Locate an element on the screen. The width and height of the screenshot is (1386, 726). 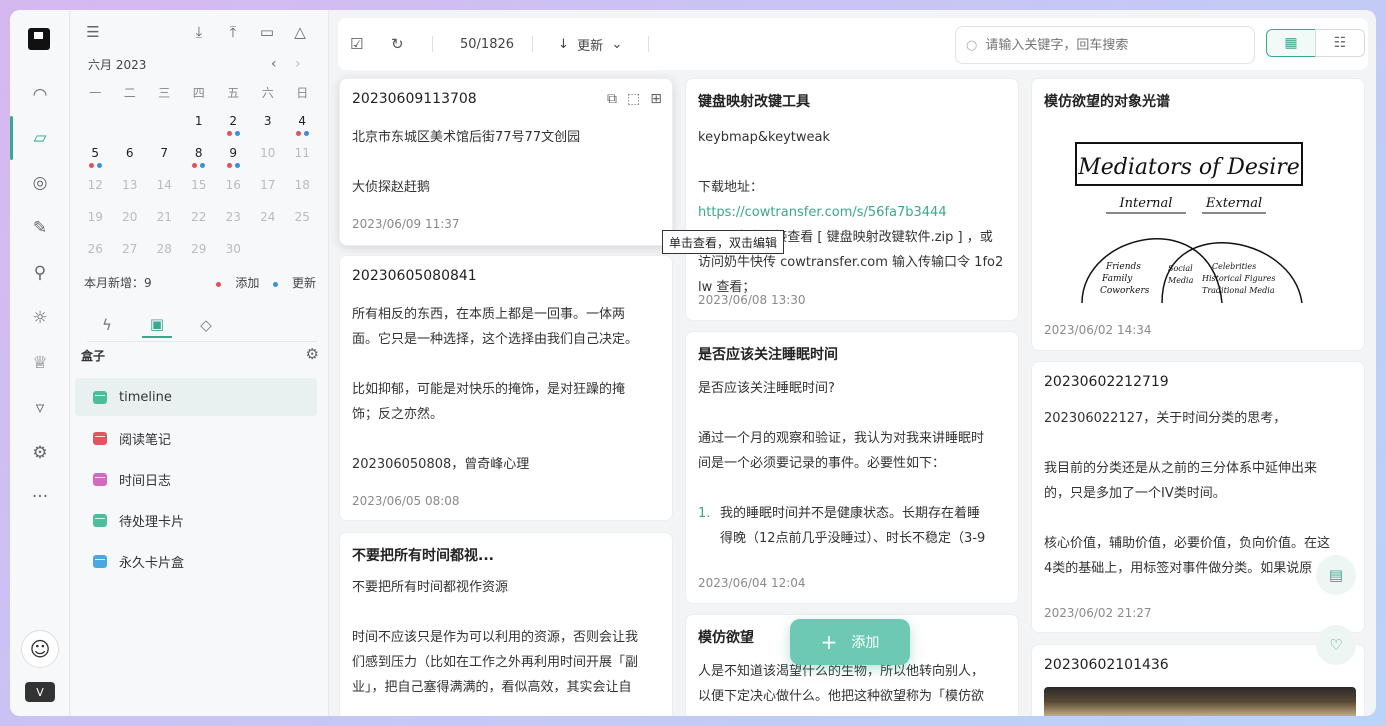
sort-label: 更新 is located at coordinates (590, 46).